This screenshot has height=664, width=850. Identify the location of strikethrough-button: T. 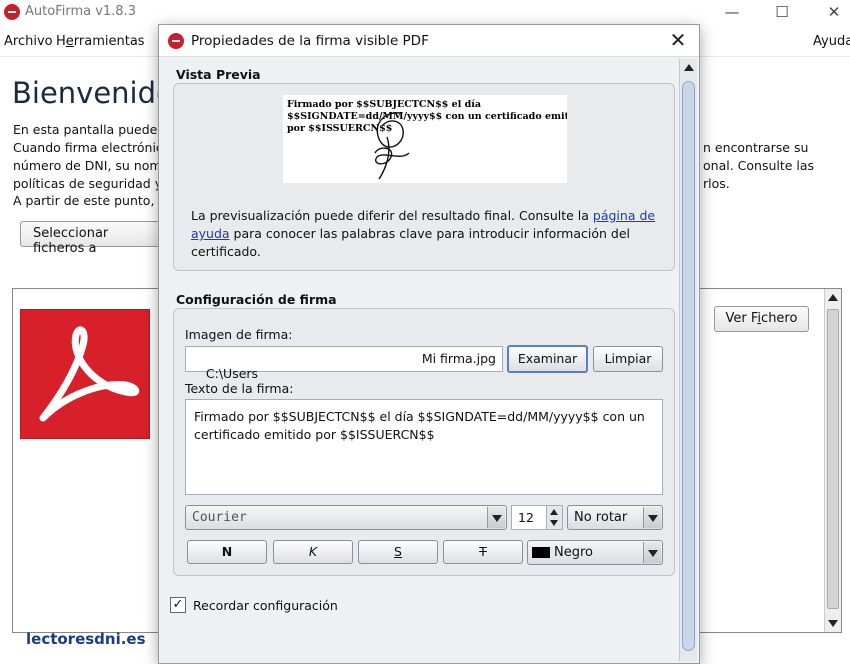
(483, 552).